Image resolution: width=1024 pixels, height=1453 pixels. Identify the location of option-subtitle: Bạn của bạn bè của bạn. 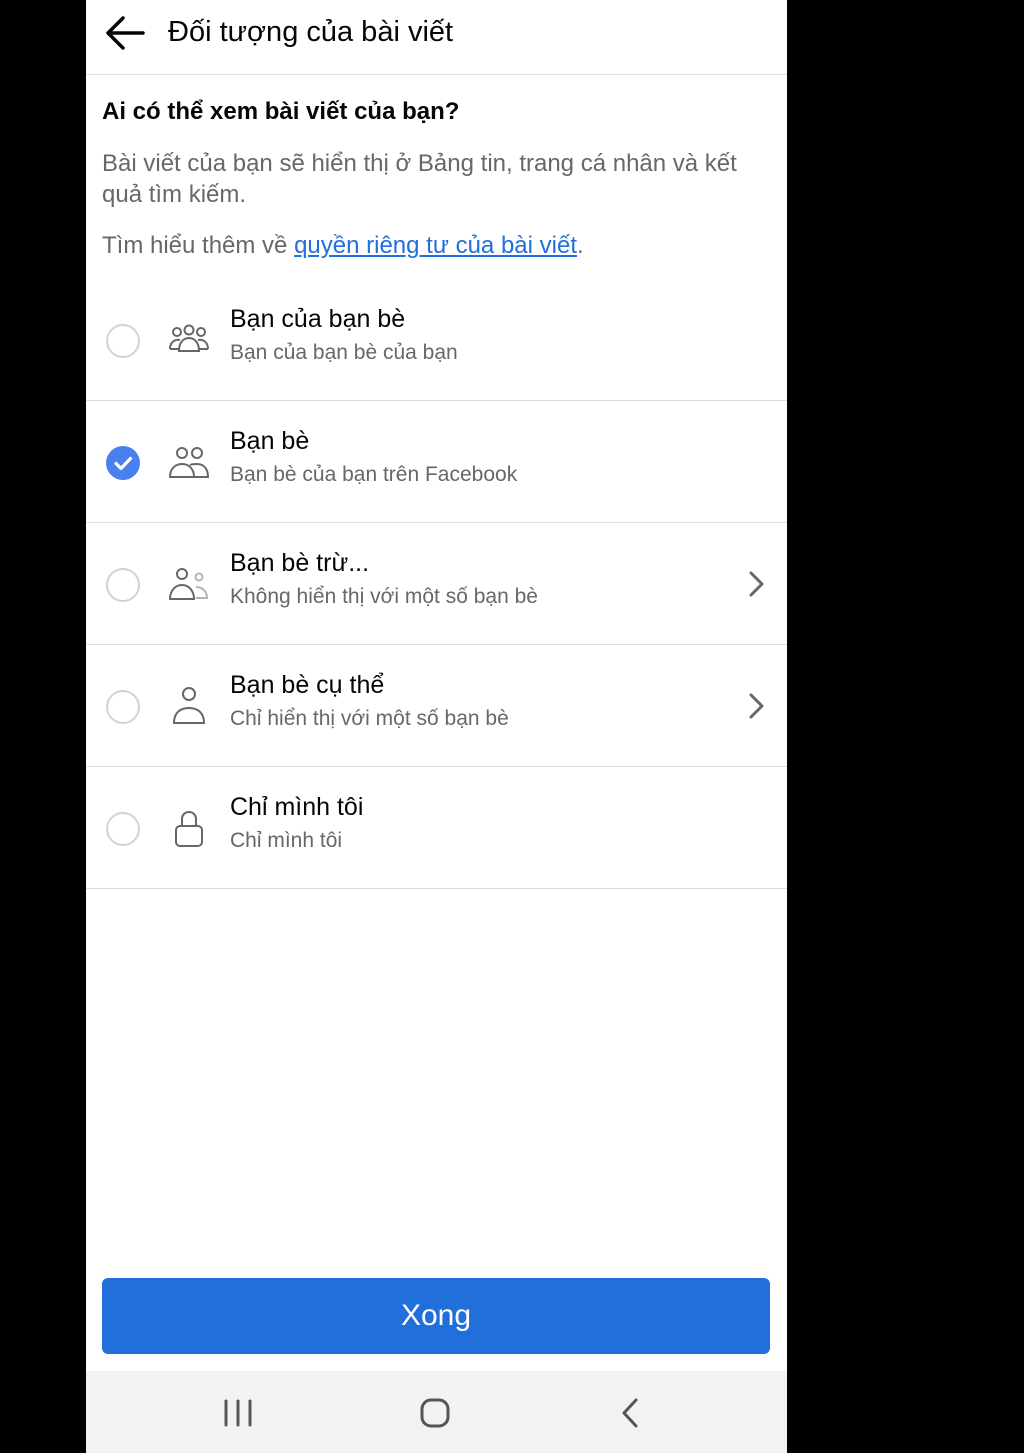
(344, 352).